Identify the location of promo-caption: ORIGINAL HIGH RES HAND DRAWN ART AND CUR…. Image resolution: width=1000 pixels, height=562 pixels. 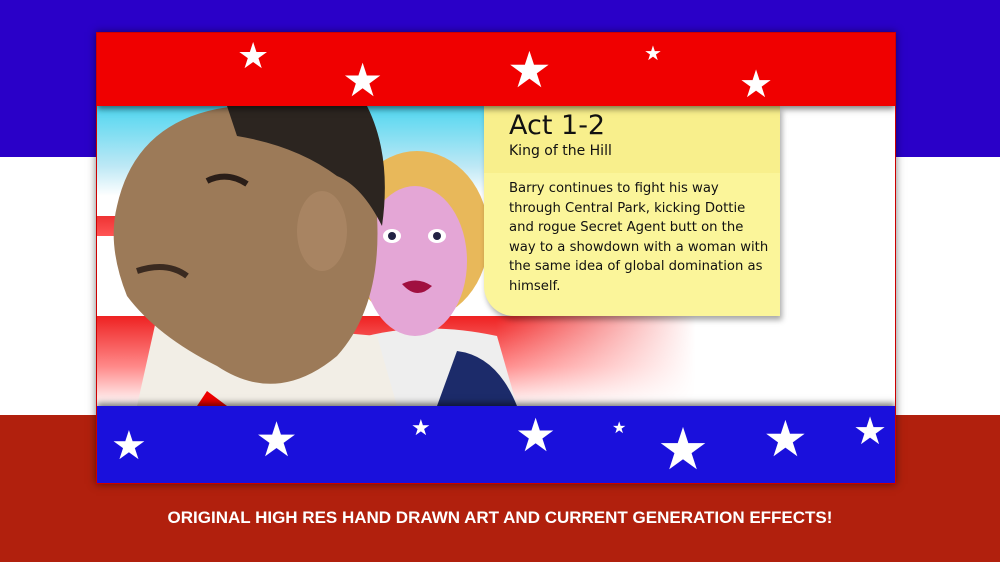
(500, 517).